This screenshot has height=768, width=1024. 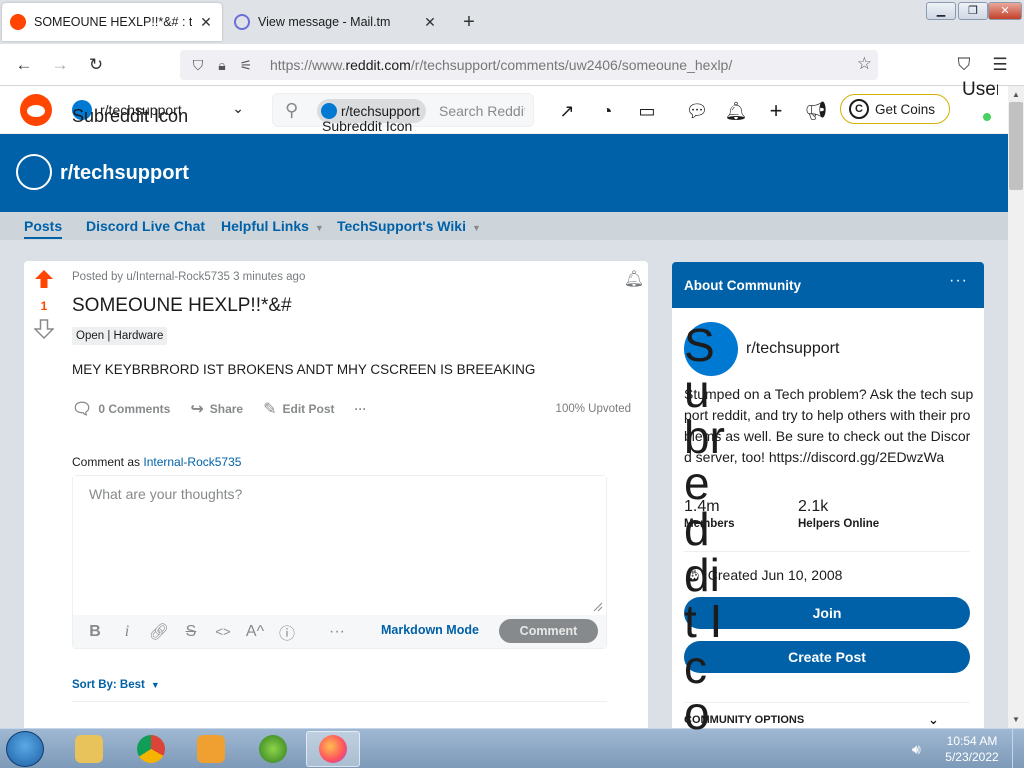 I want to click on about-community-title: About Community, so click(x=742, y=285).